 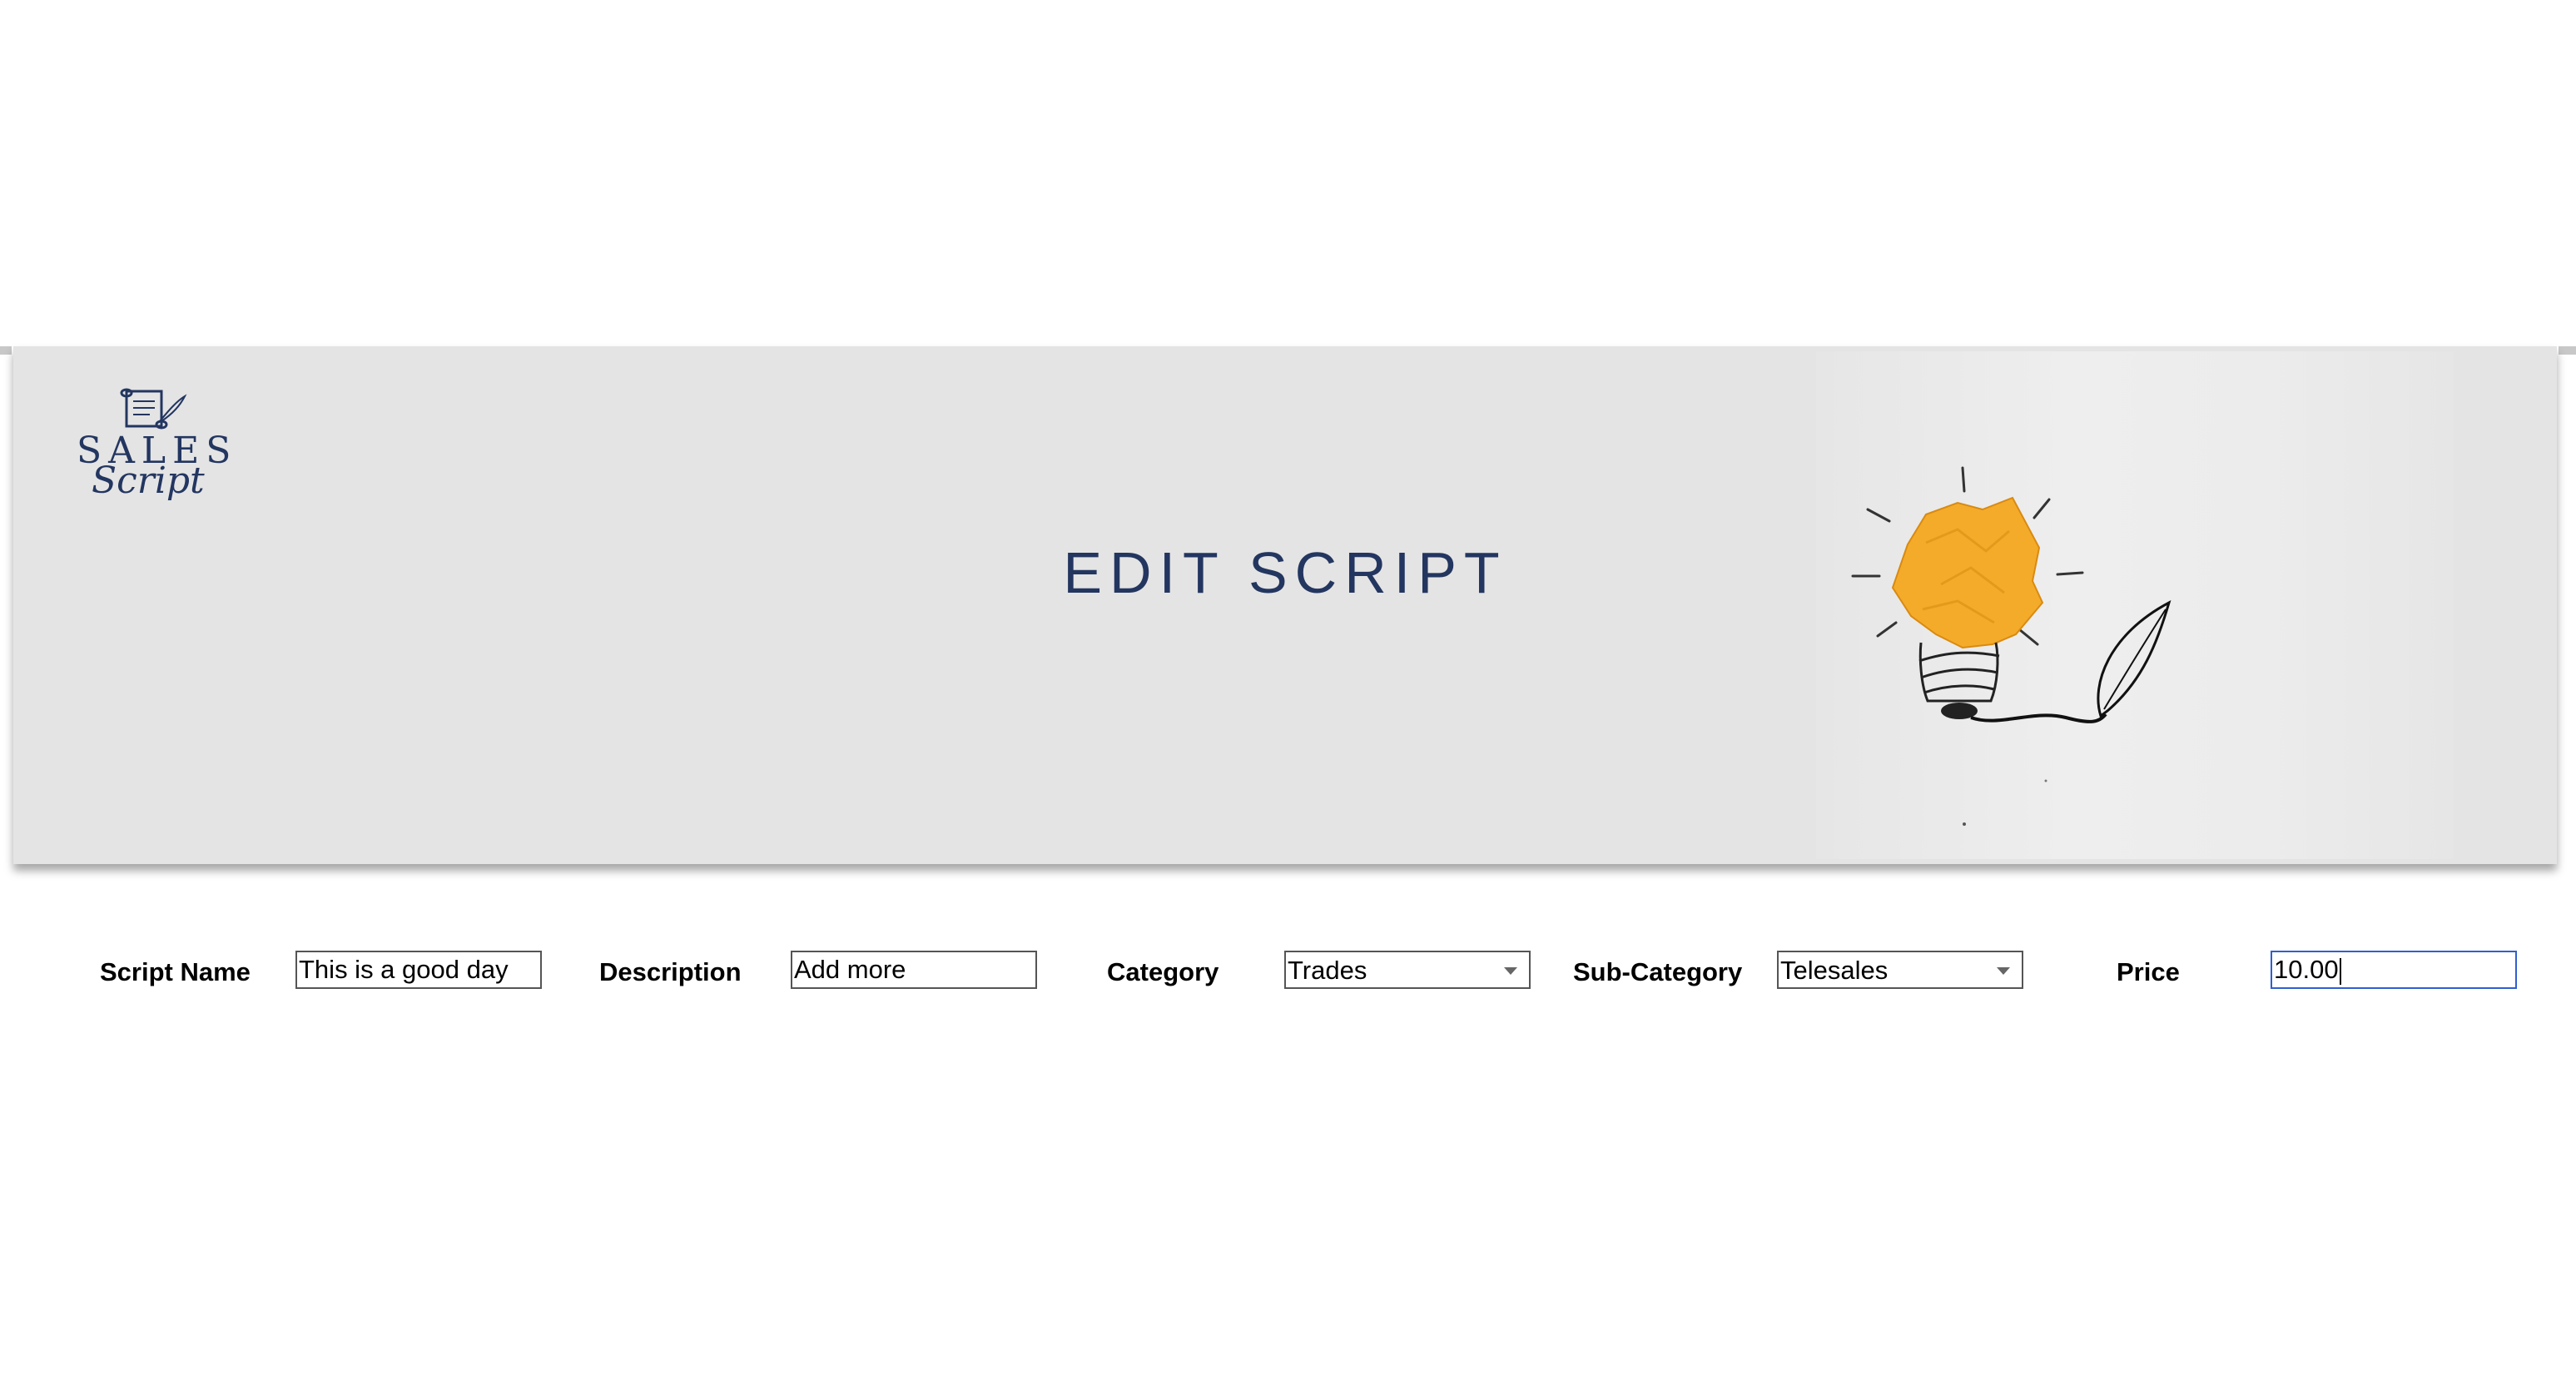 What do you see at coordinates (1900, 970) in the screenshot?
I see `sub-category-select: Telesales` at bounding box center [1900, 970].